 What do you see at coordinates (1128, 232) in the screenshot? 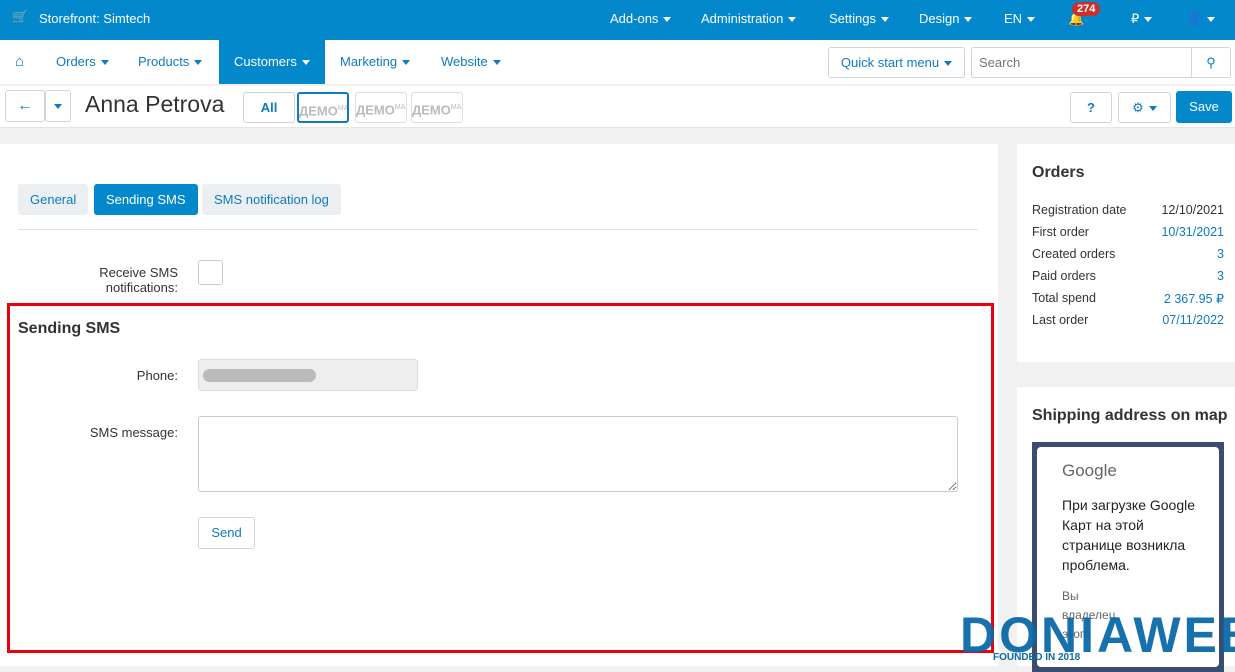
I see `orders-row: First order 10/31/2021` at bounding box center [1128, 232].